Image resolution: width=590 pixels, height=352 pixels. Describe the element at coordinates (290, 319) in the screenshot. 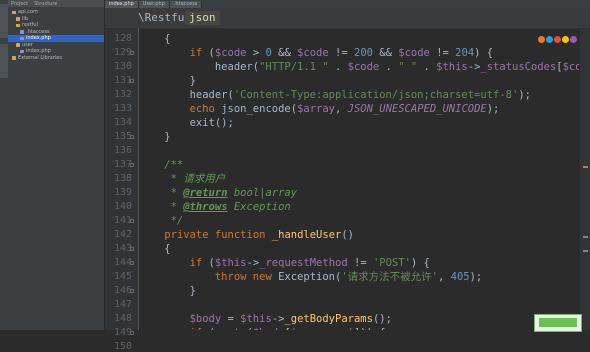

I see `code-line: $body = $this->_getBodyParams();` at that location.